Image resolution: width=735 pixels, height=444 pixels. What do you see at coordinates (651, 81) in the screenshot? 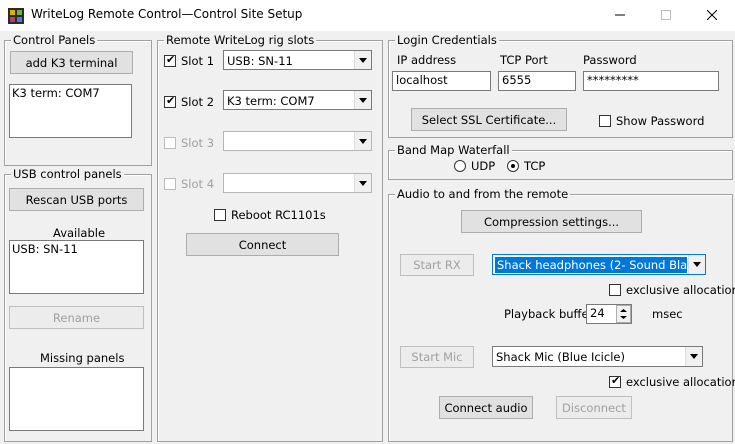
I see `password-input: *********` at bounding box center [651, 81].